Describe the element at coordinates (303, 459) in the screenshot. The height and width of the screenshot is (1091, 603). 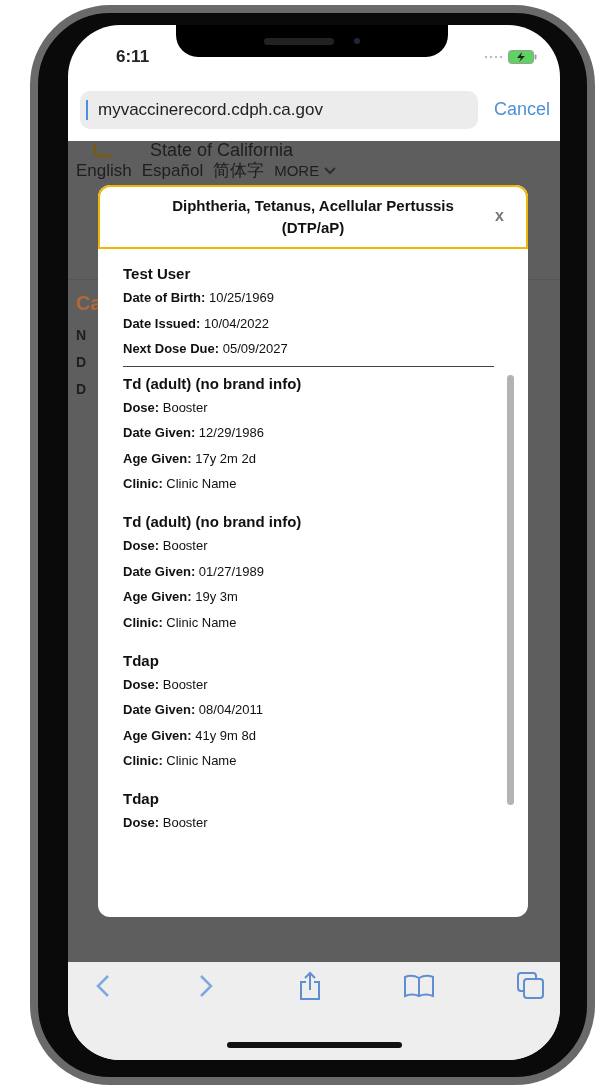
I see `dose-field: Age Given: 17y 2m 2d` at that location.